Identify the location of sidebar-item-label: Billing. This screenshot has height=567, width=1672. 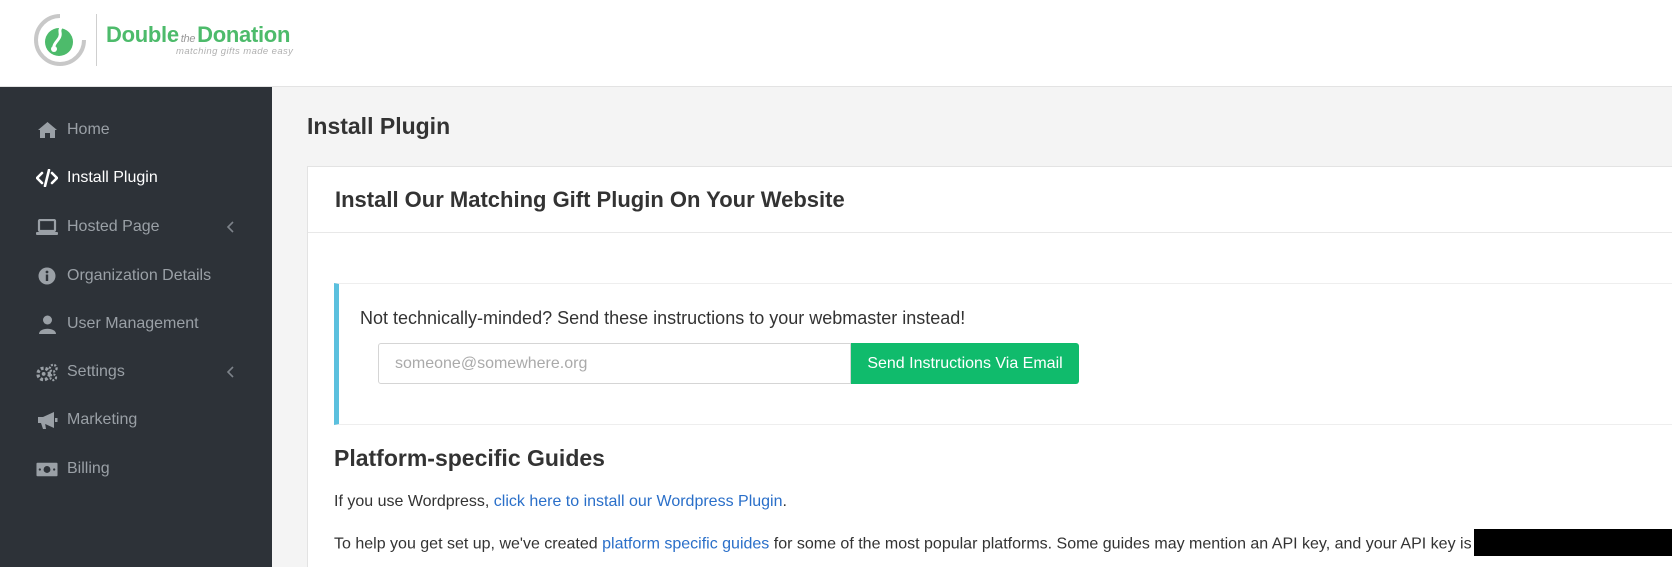
(88, 468).